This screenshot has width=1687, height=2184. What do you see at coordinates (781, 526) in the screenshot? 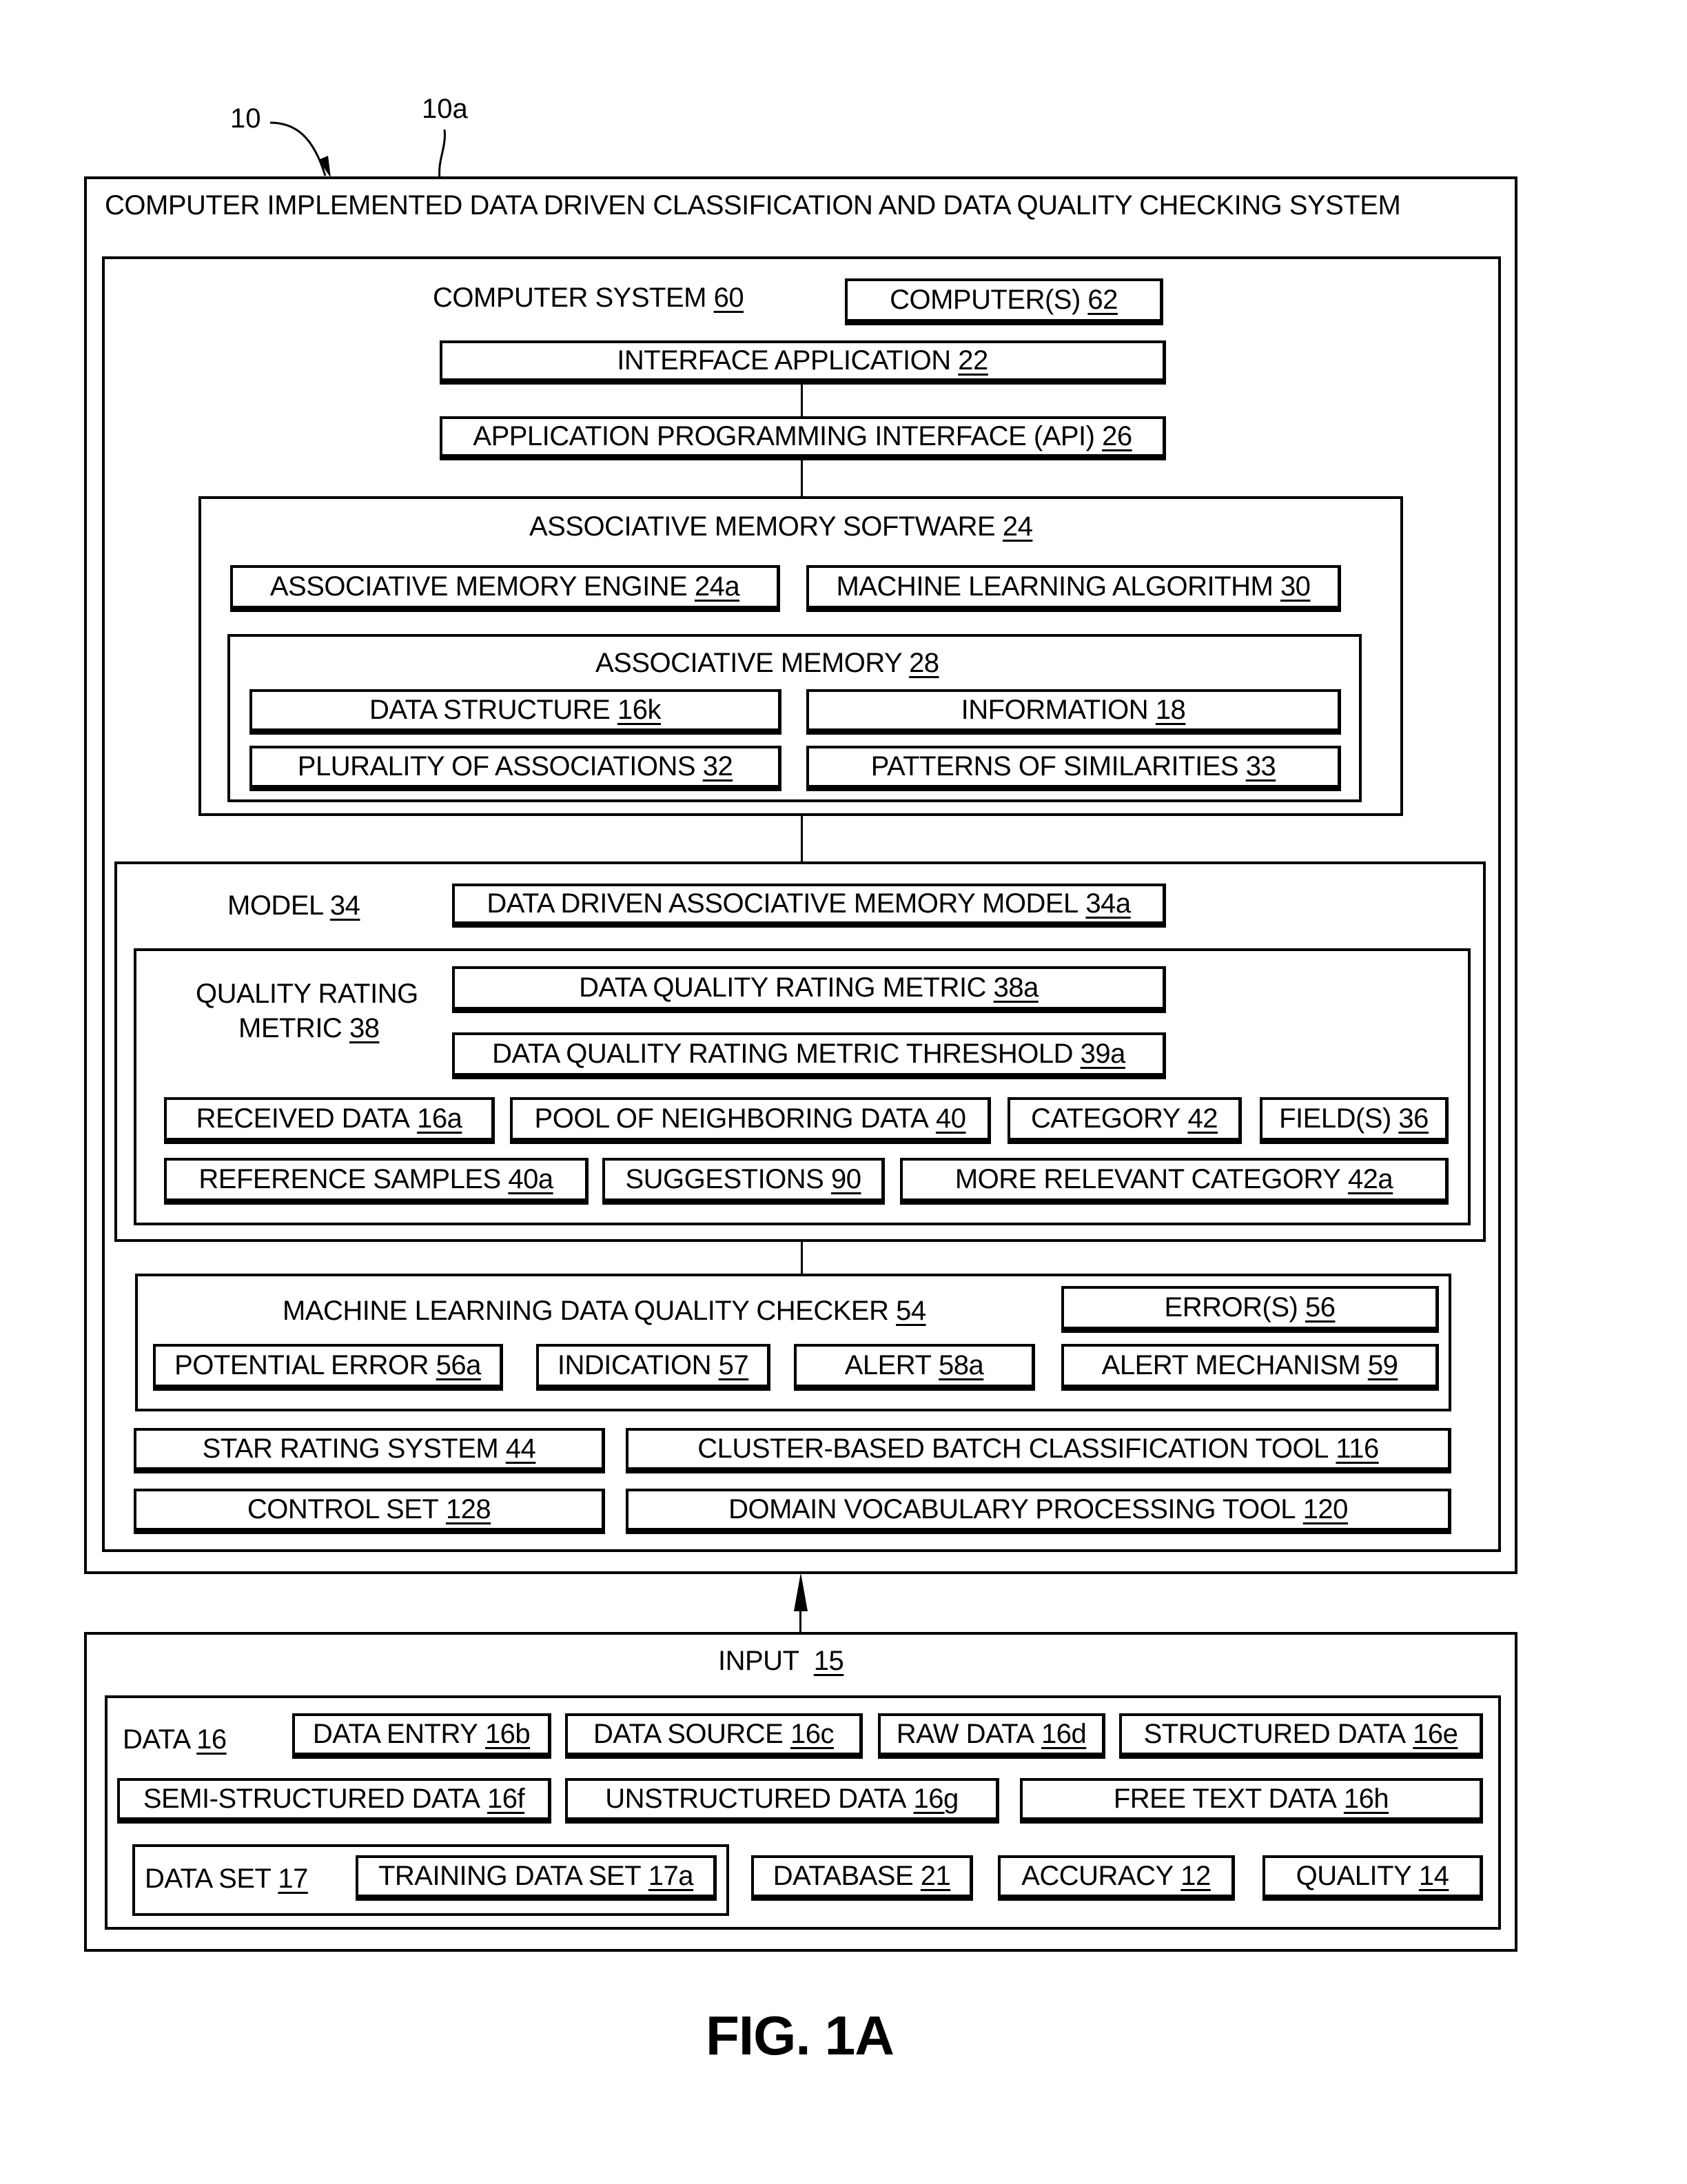
I see `associative-memory-software-label: ASSOCIATIVE MEMORY SOFTWARE 24` at bounding box center [781, 526].